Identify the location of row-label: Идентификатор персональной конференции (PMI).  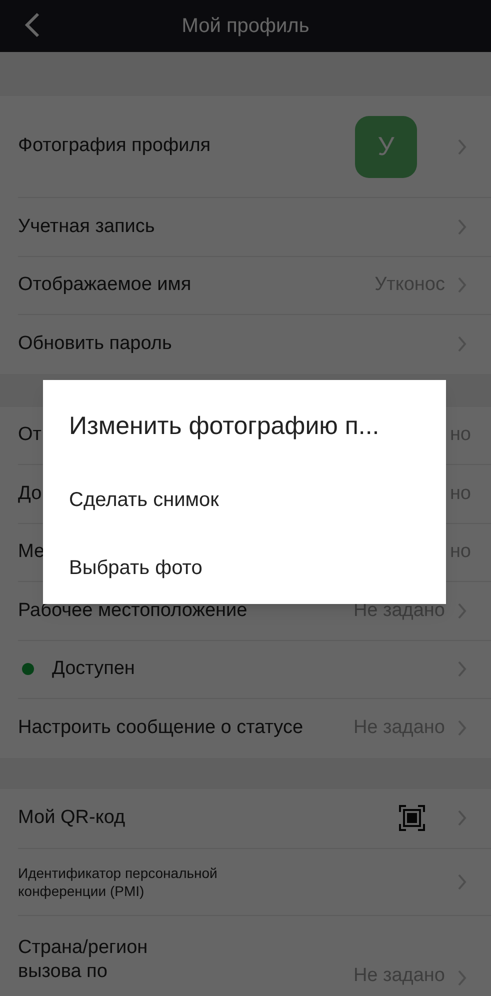
(118, 882).